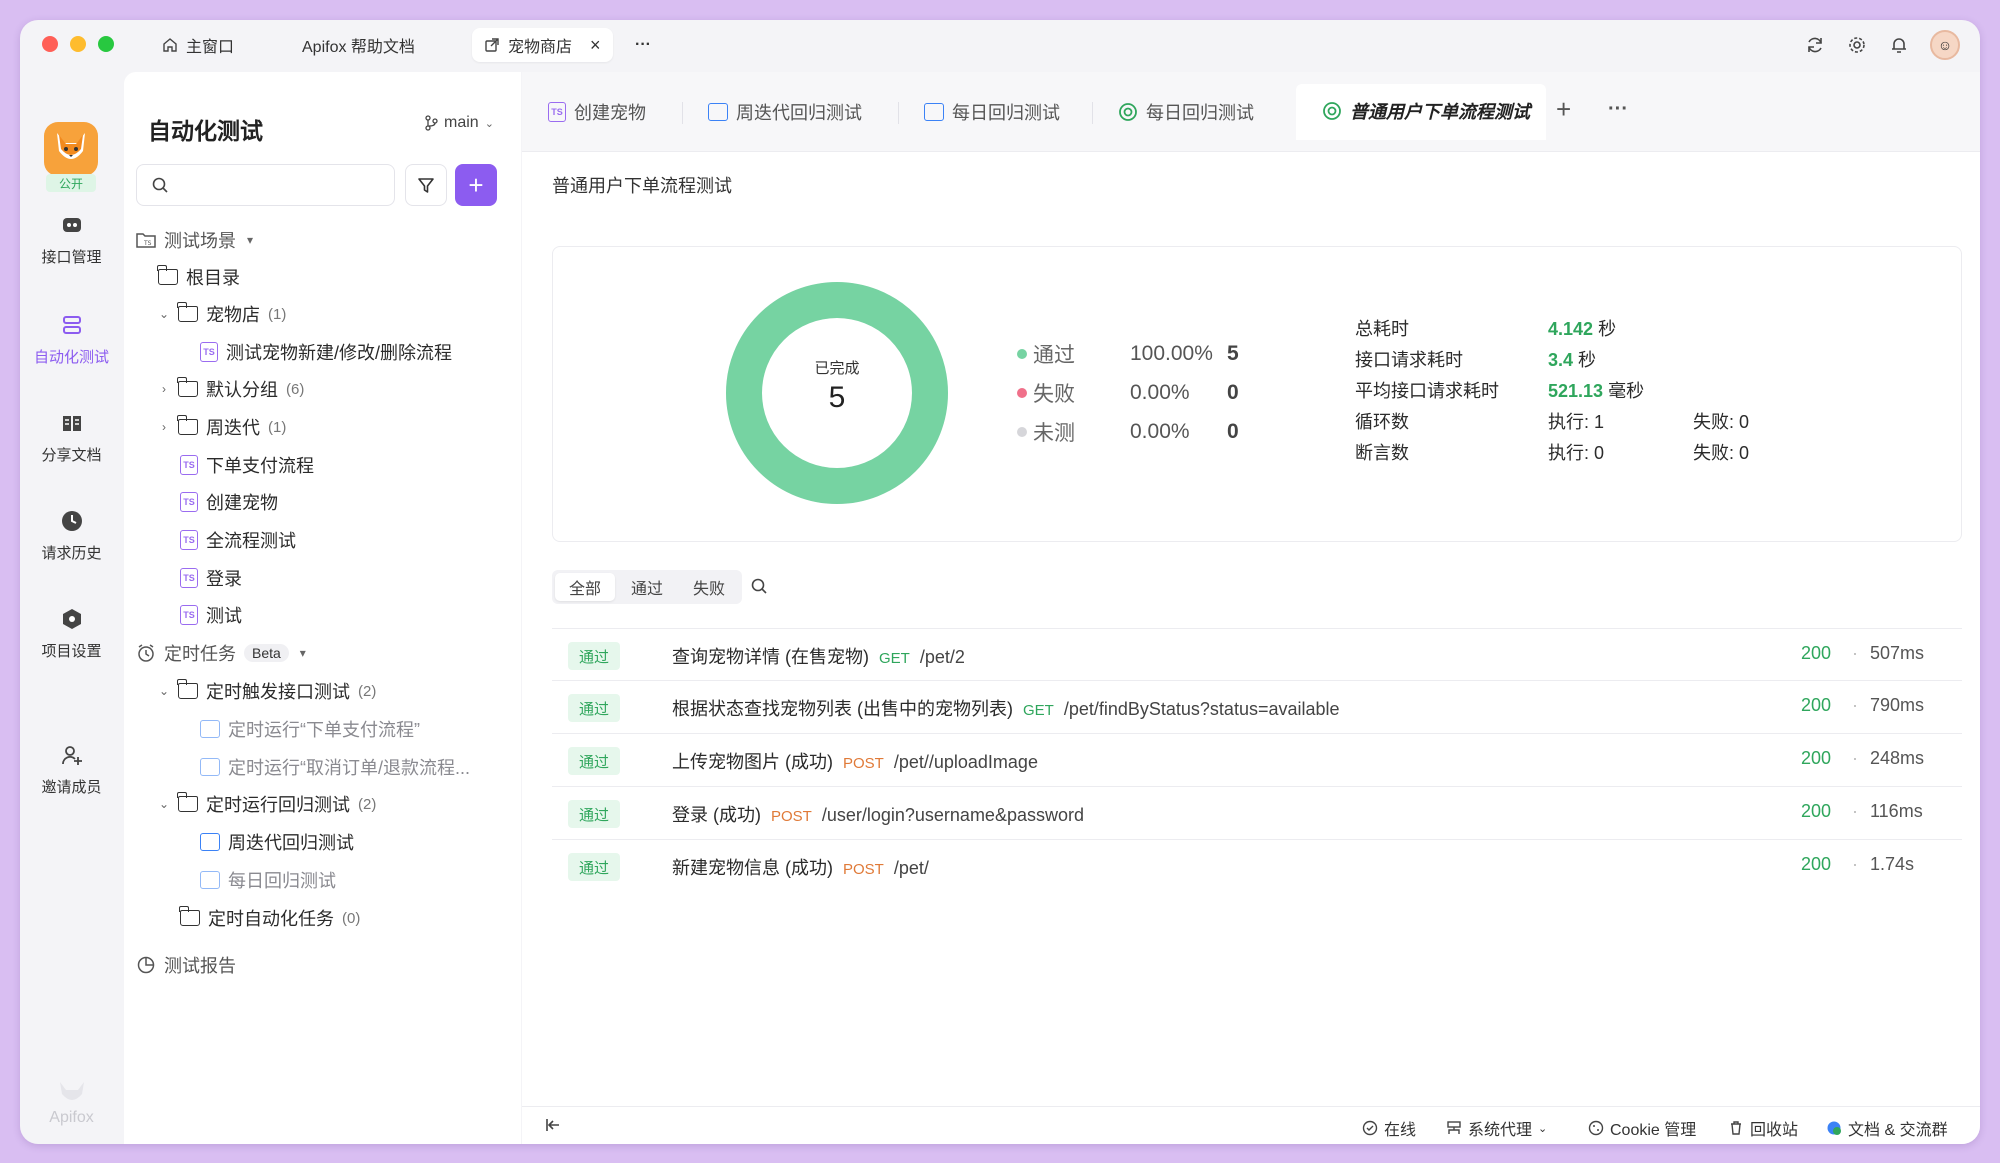 Image resolution: width=2000 pixels, height=1163 pixels. Describe the element at coordinates (759, 588) in the screenshot. I see `result-search-icon` at that location.